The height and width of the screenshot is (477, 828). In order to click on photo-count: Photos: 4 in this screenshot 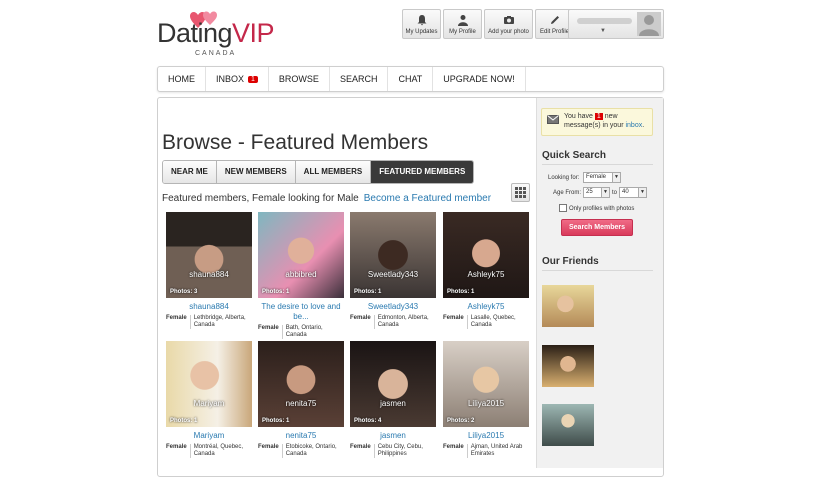, I will do `click(368, 421)`.